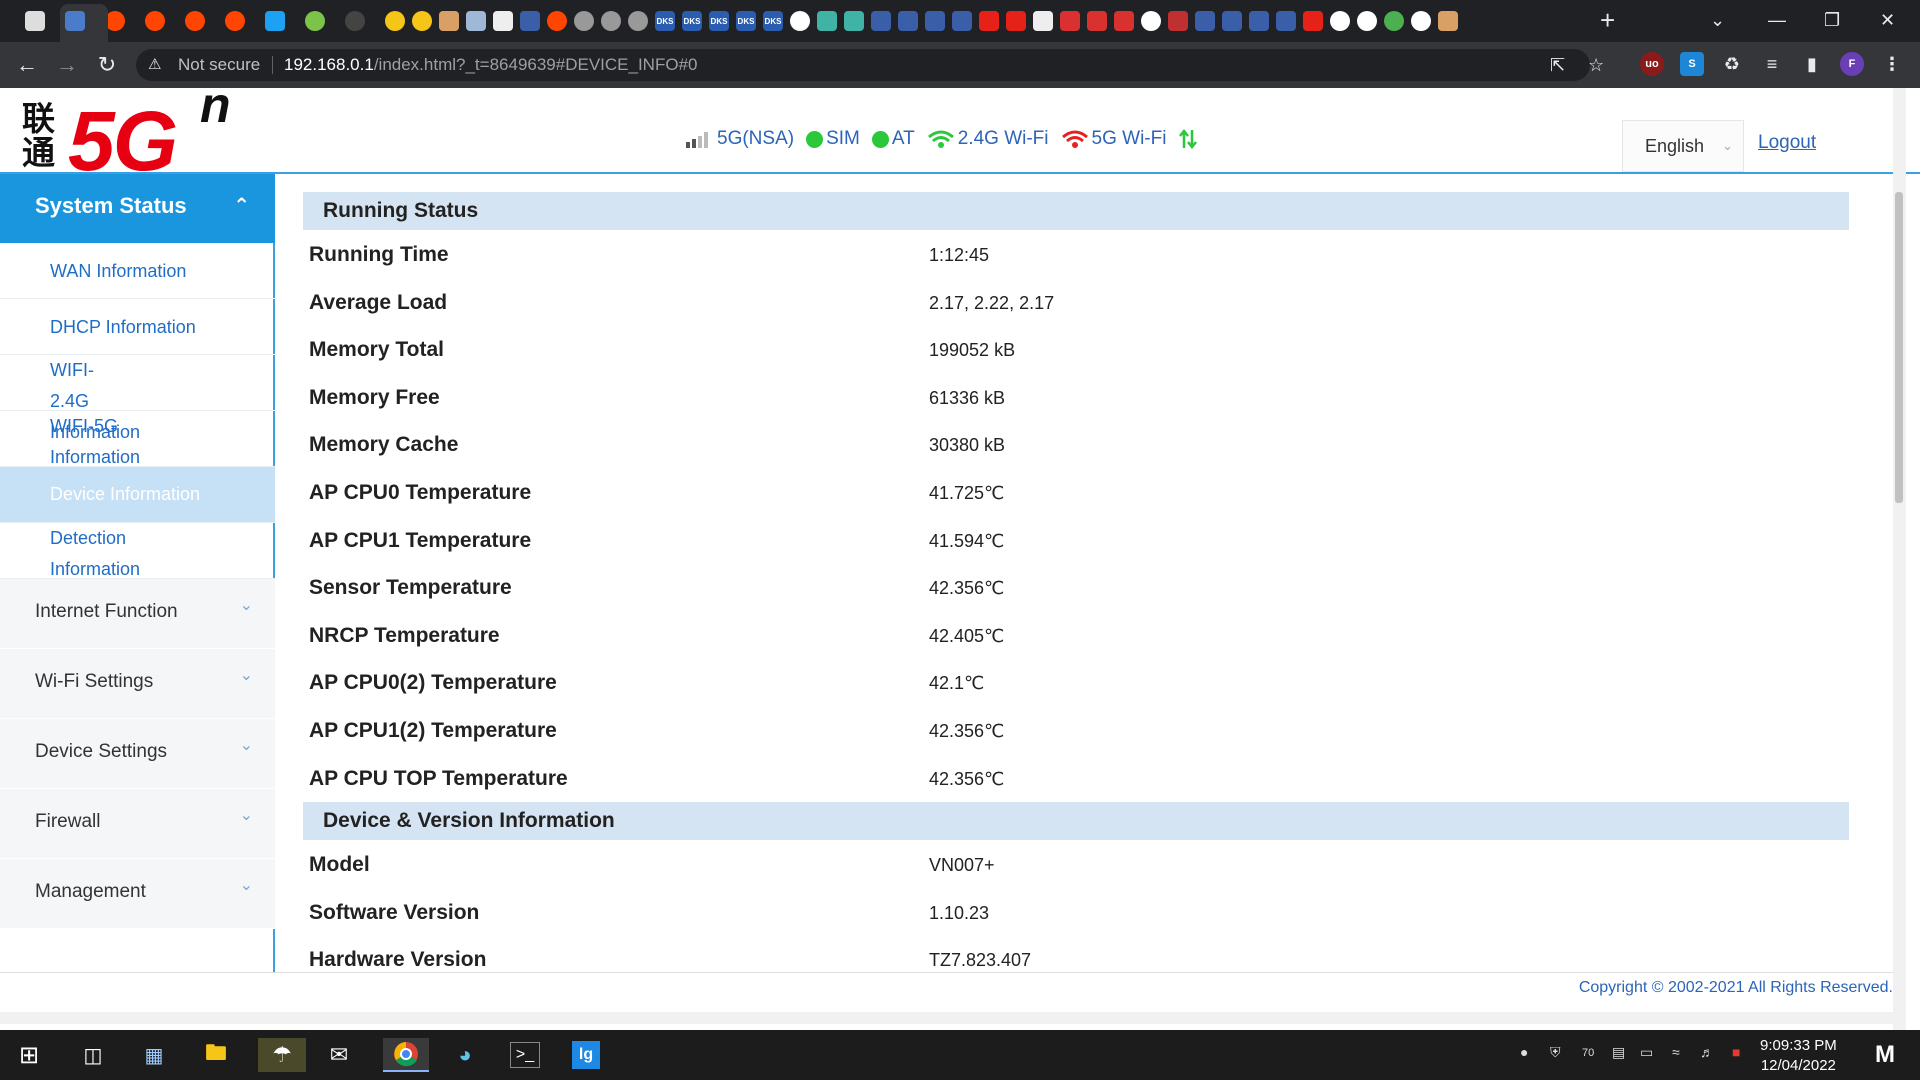 This screenshot has height=1080, width=1920. What do you see at coordinates (154, 65) in the screenshot?
I see `warning-icon: ⚠` at bounding box center [154, 65].